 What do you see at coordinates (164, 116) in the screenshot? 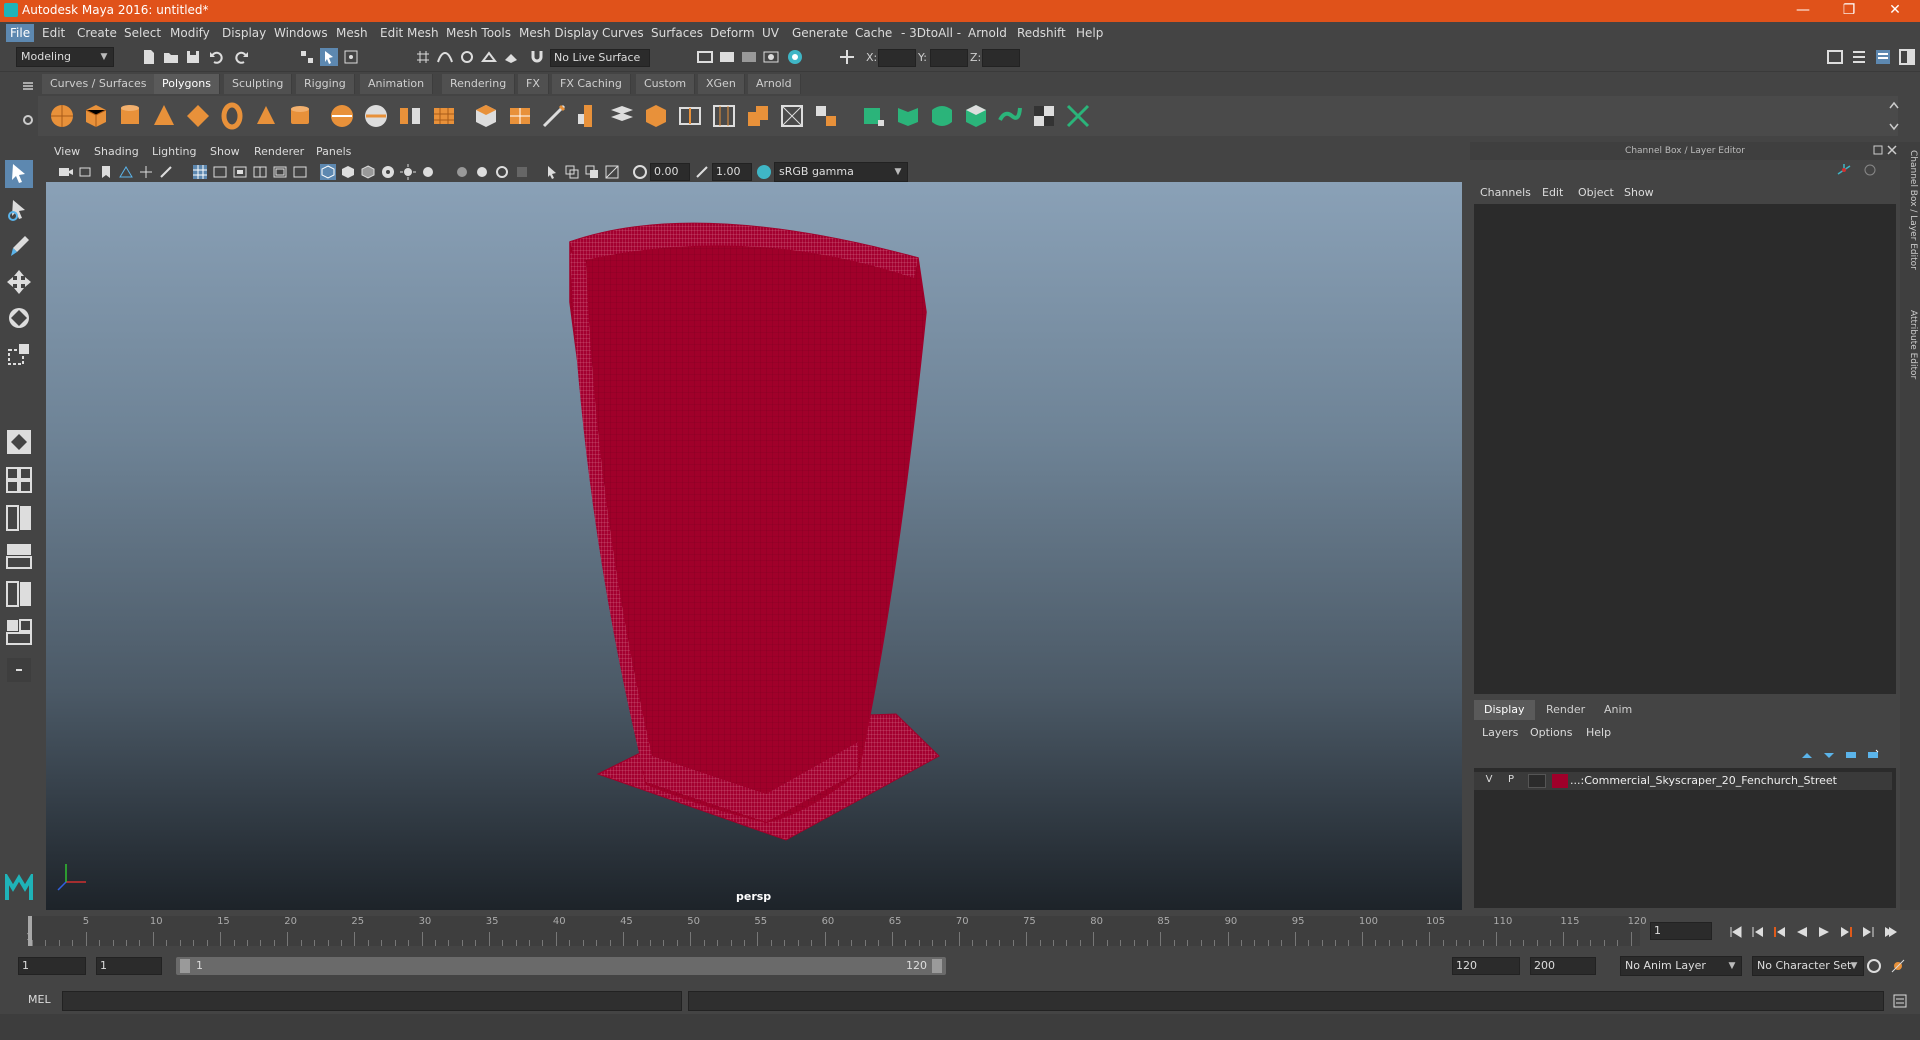
I see `poly-cone-icon` at bounding box center [164, 116].